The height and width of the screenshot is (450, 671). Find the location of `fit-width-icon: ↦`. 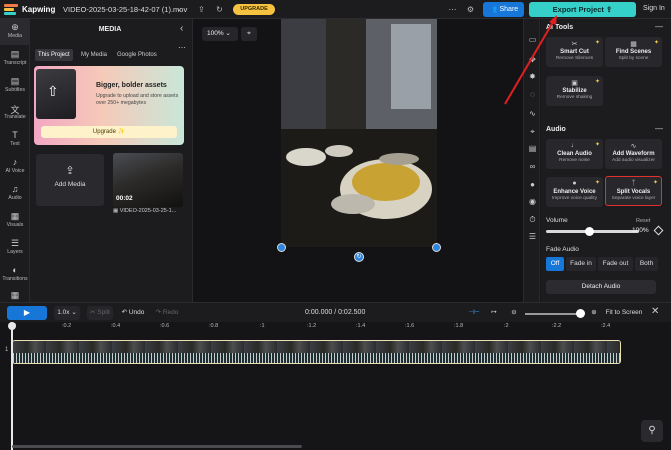

fit-width-icon: ↦ is located at coordinates (494, 313).